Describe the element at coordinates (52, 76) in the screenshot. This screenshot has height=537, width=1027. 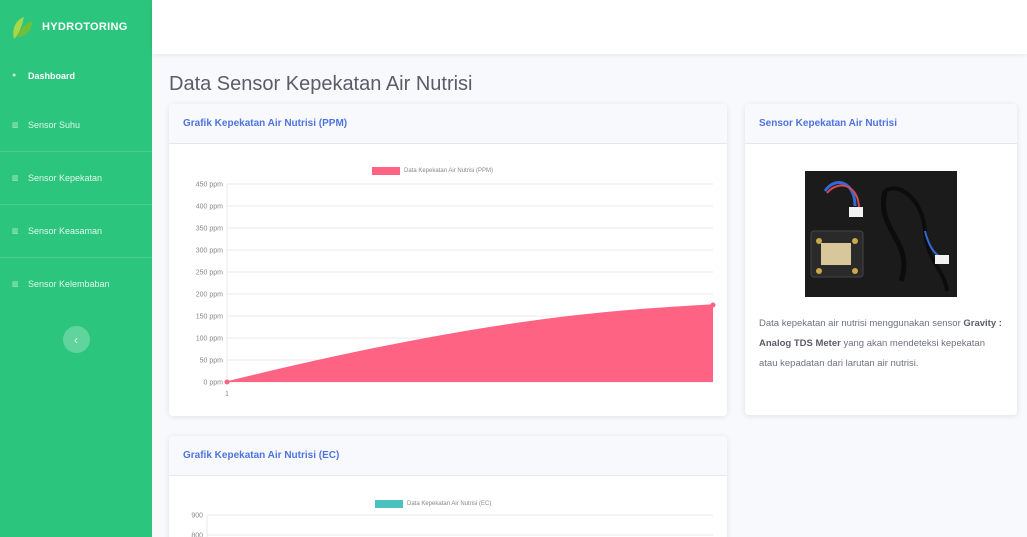
I see `sidebar-item-label: Dashboard` at that location.